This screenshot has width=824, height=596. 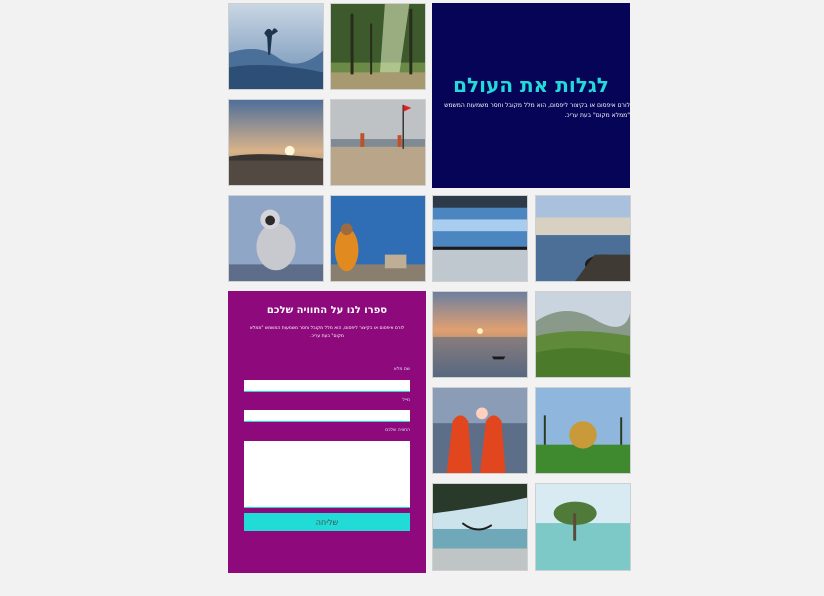 What do you see at coordinates (276, 142) in the screenshot?
I see `gallery-photo-sunset-lake` at bounding box center [276, 142].